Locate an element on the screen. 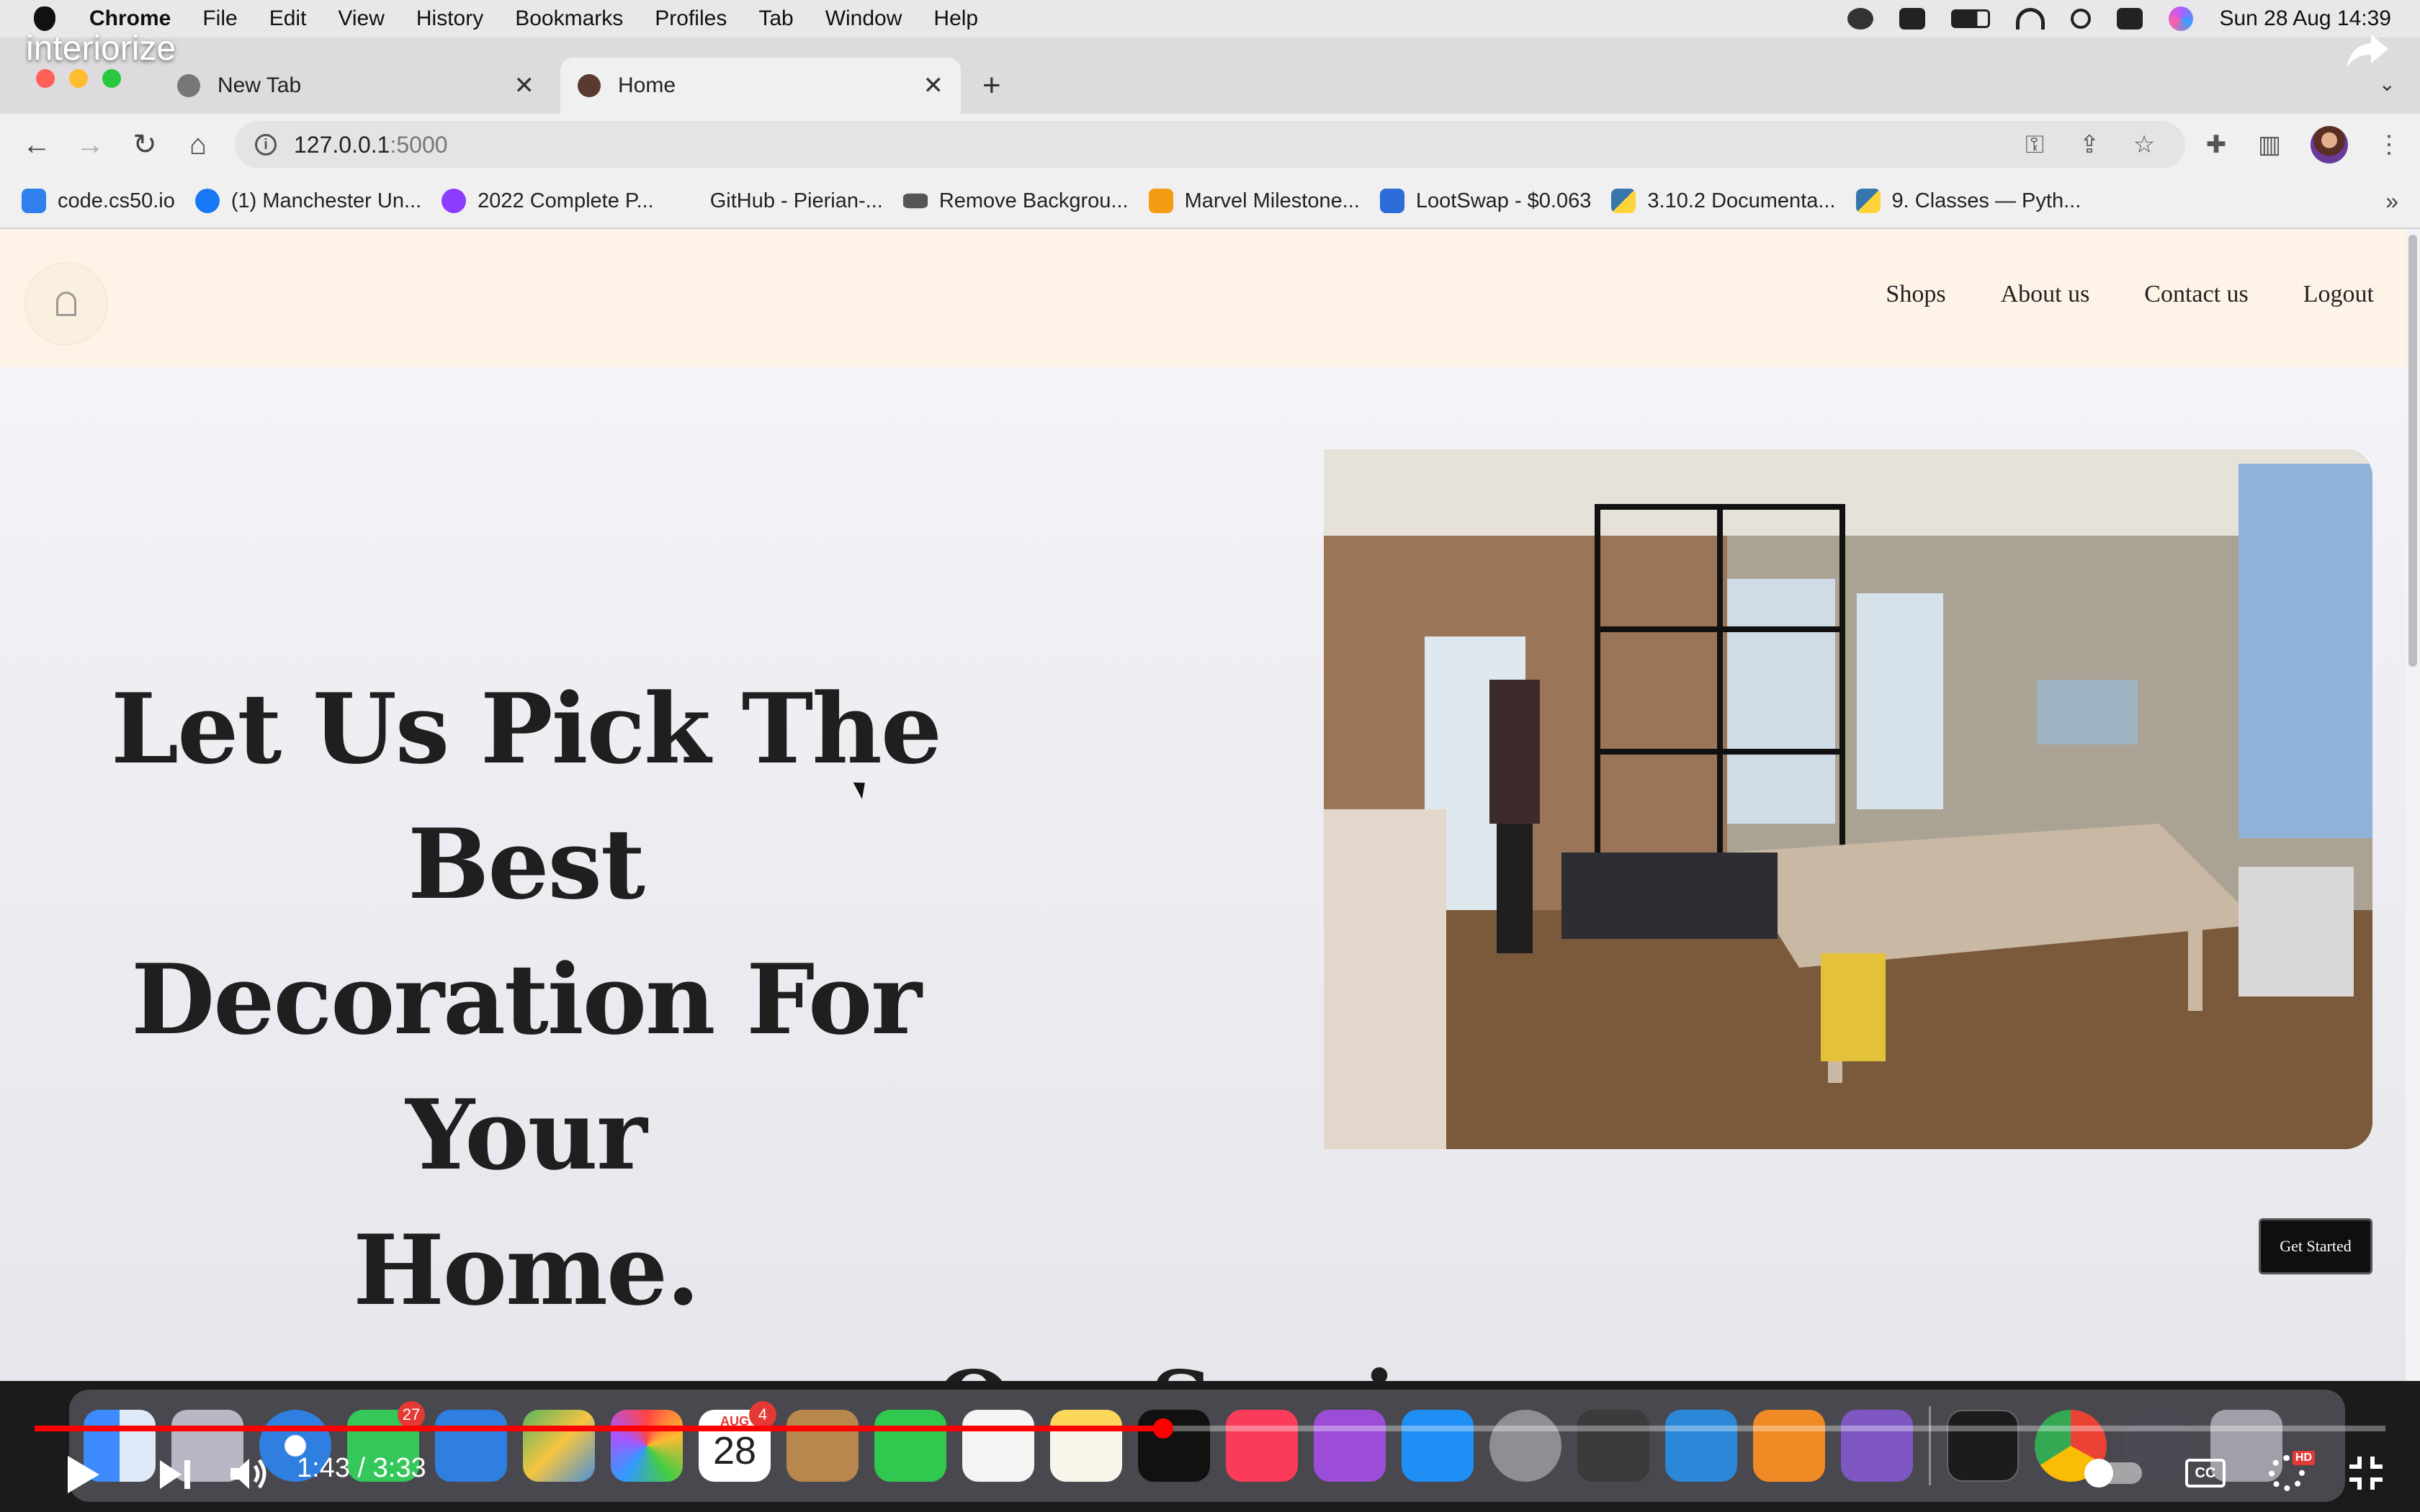  input-source-icon is located at coordinates (1913, 19).